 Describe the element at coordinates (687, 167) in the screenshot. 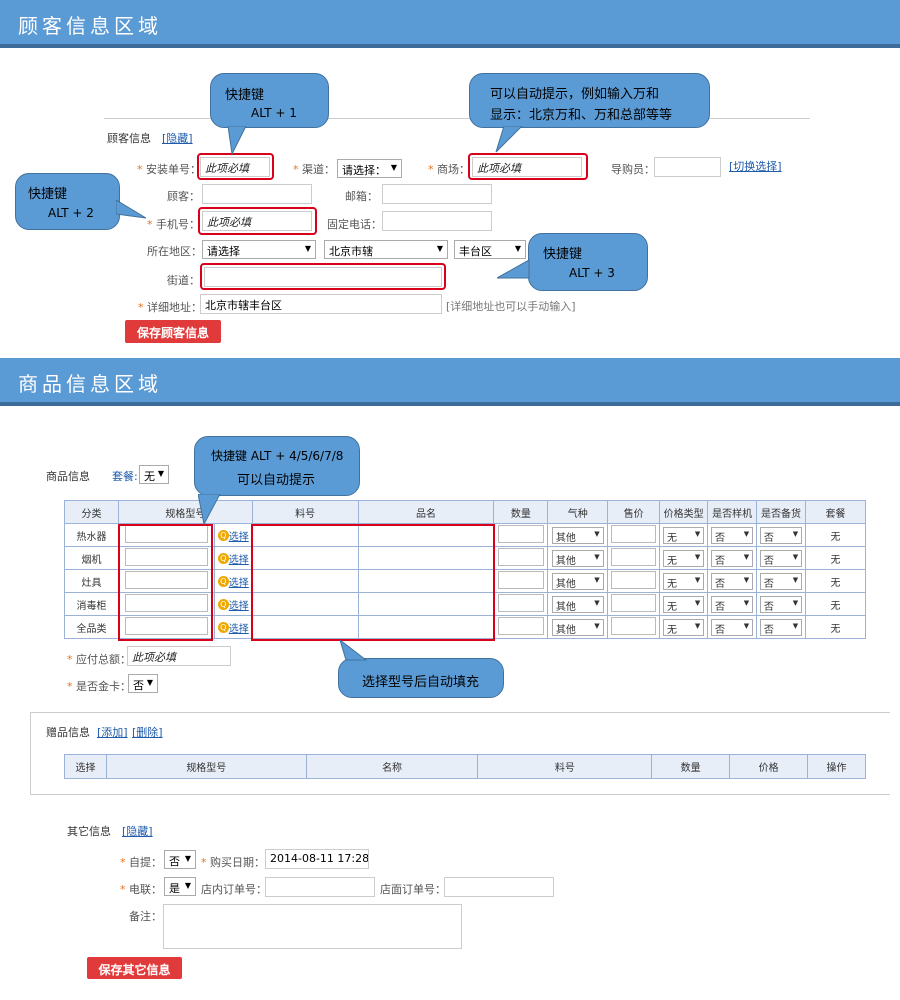

I see `guide-input` at that location.